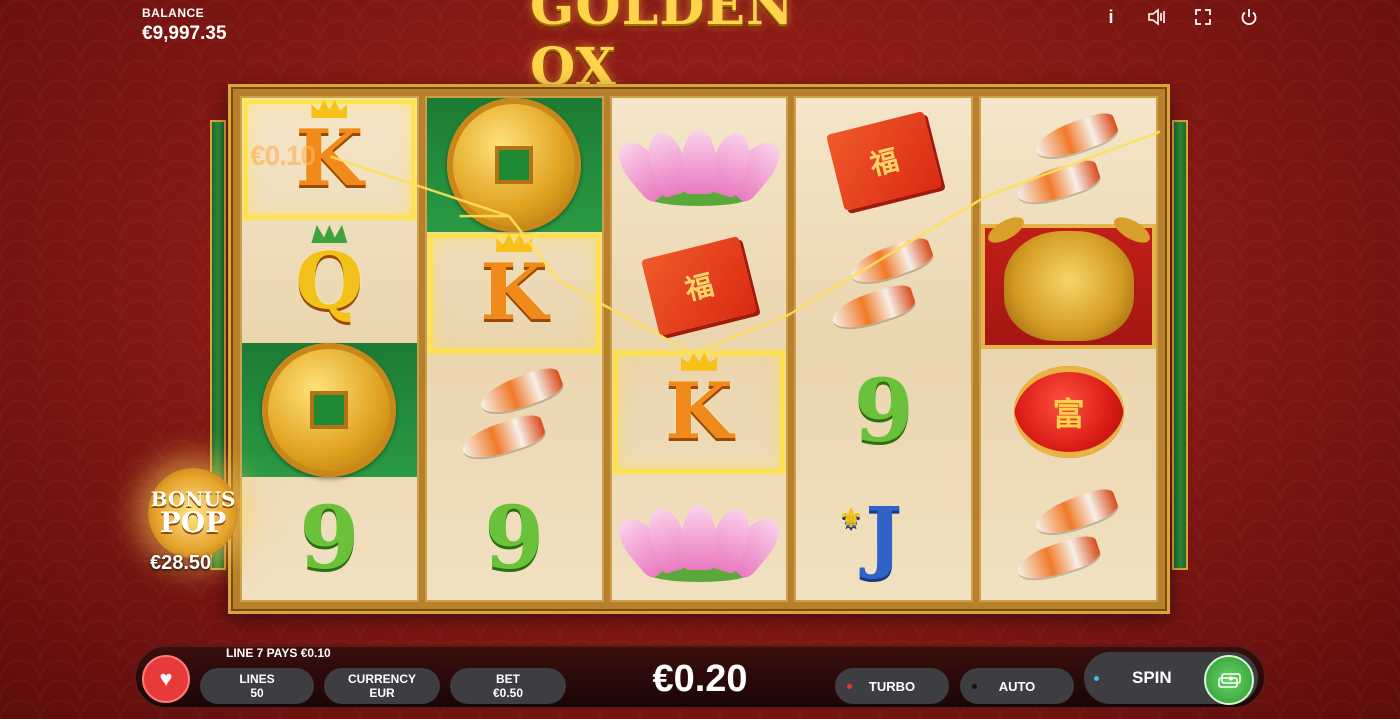  Describe the element at coordinates (974, 686) in the screenshot. I see `auto-indicator` at that location.